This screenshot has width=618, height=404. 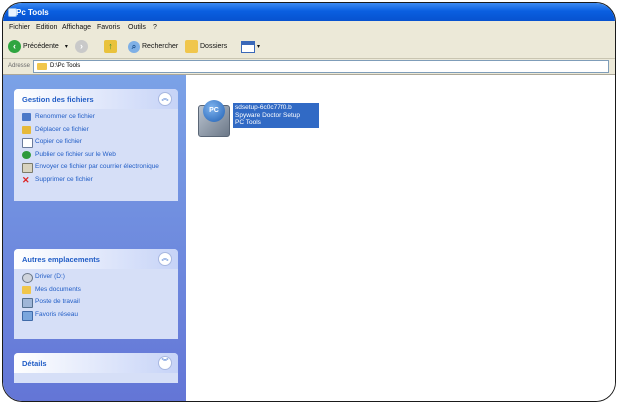 I want to click on views-icon, so click(x=248, y=46).